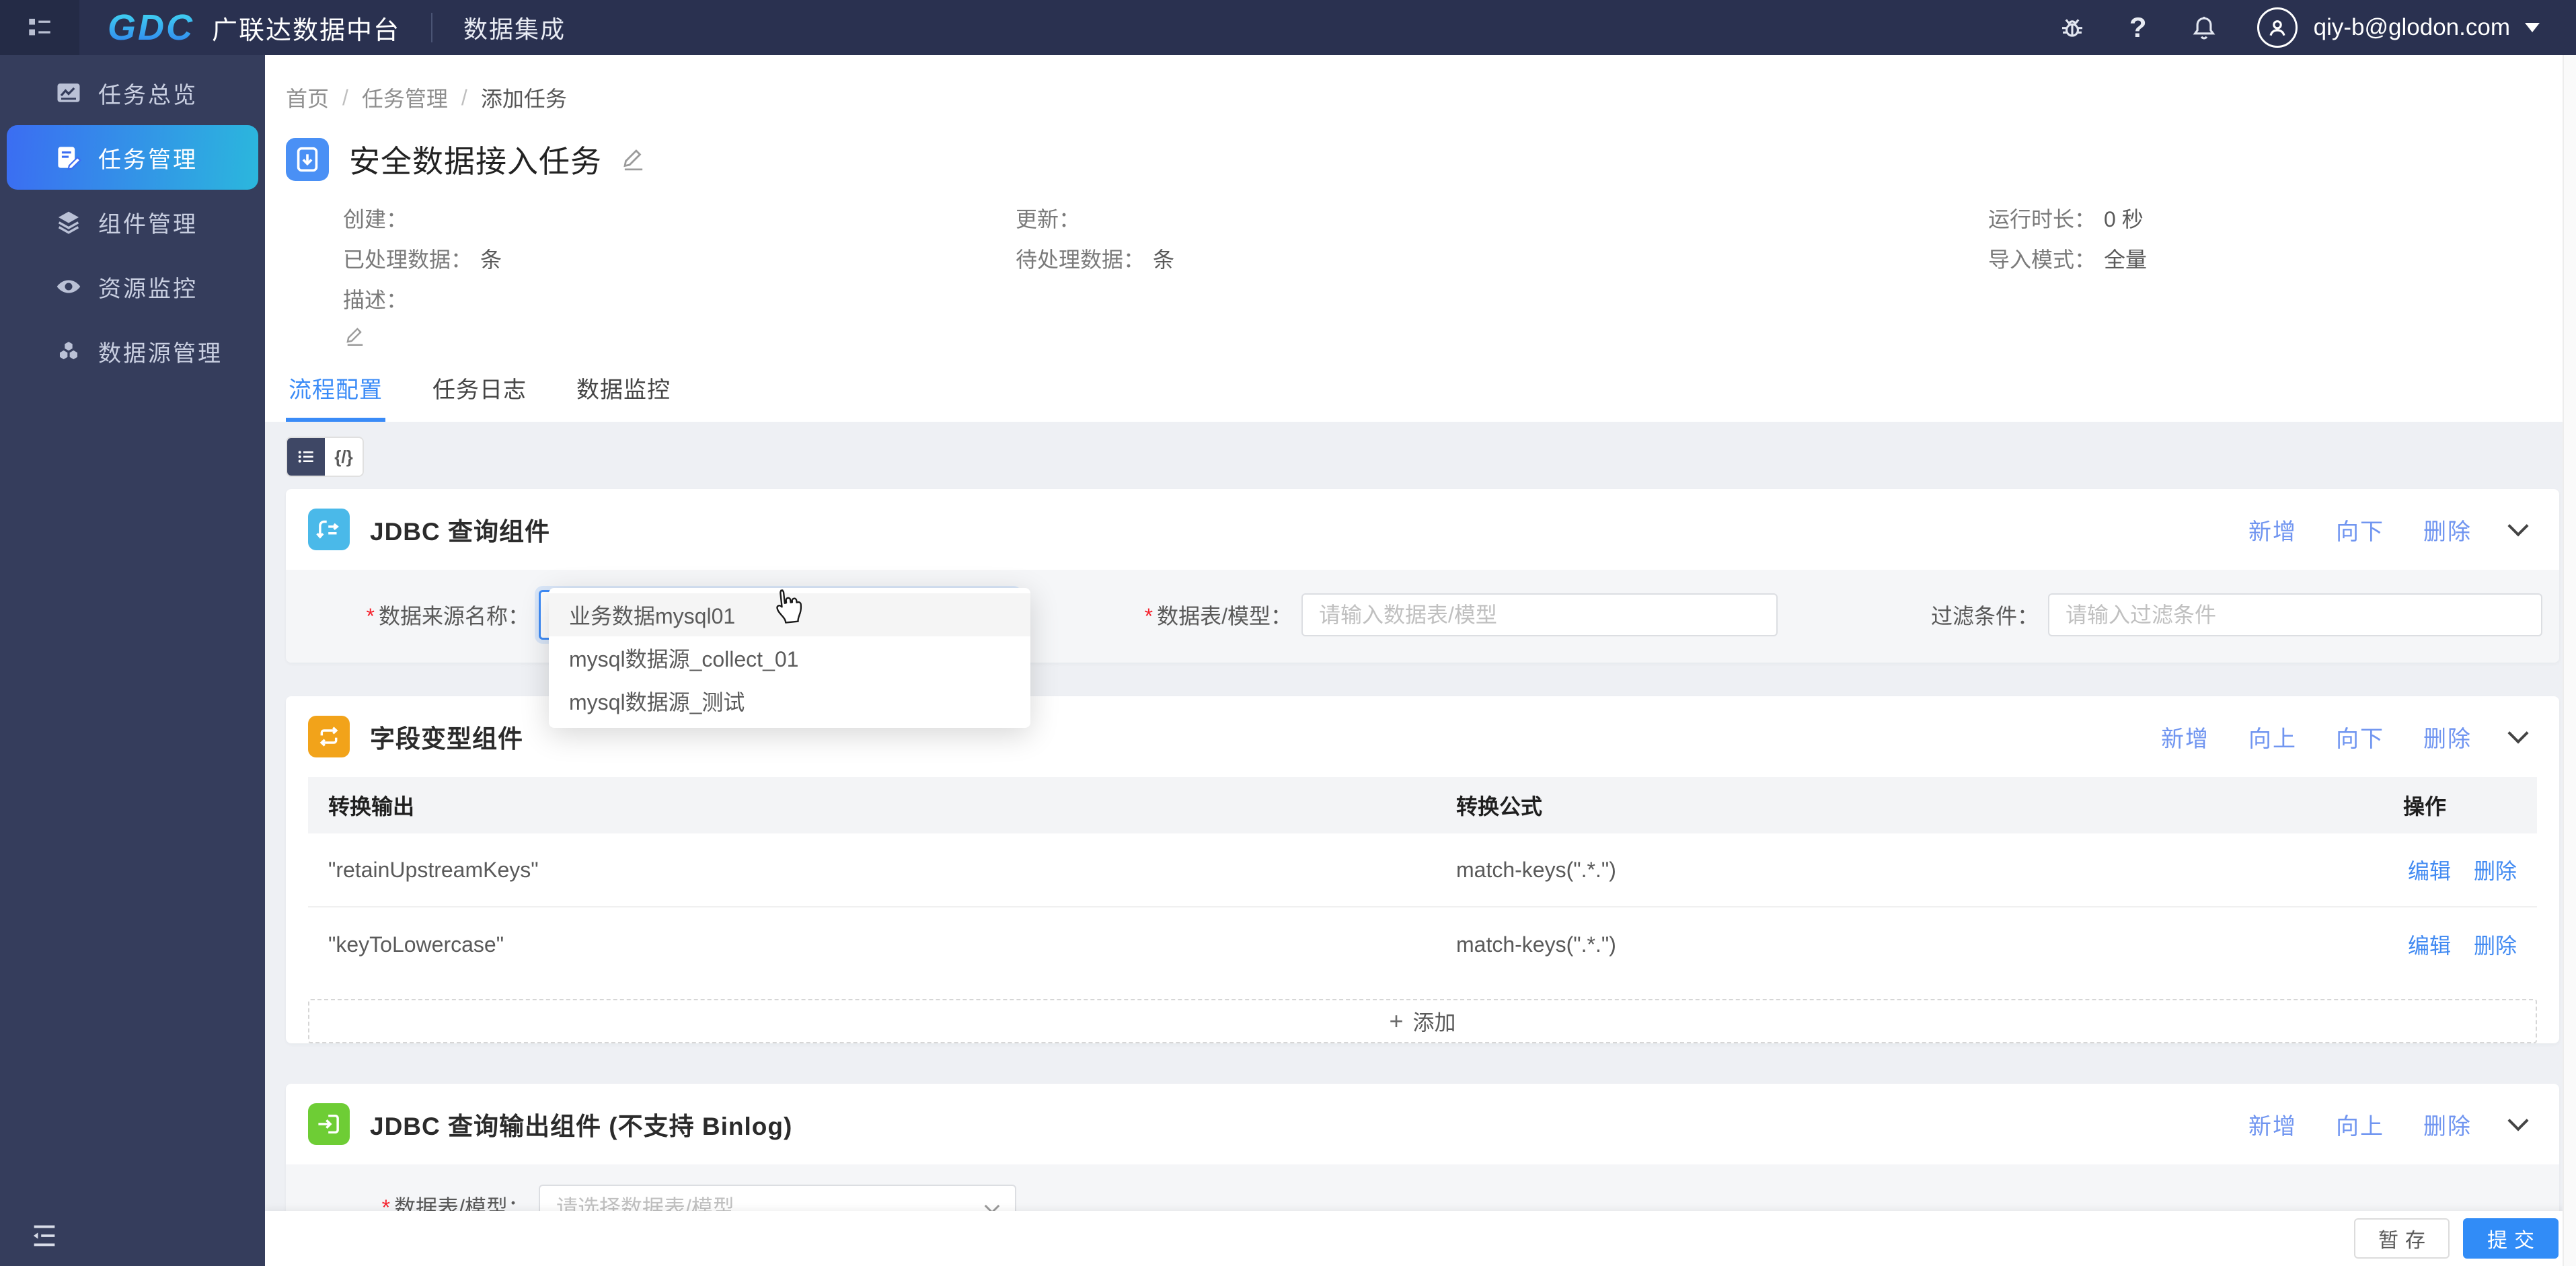  Describe the element at coordinates (2447, 529) in the screenshot. I see `jdbc-query-delete-link: 删除` at that location.